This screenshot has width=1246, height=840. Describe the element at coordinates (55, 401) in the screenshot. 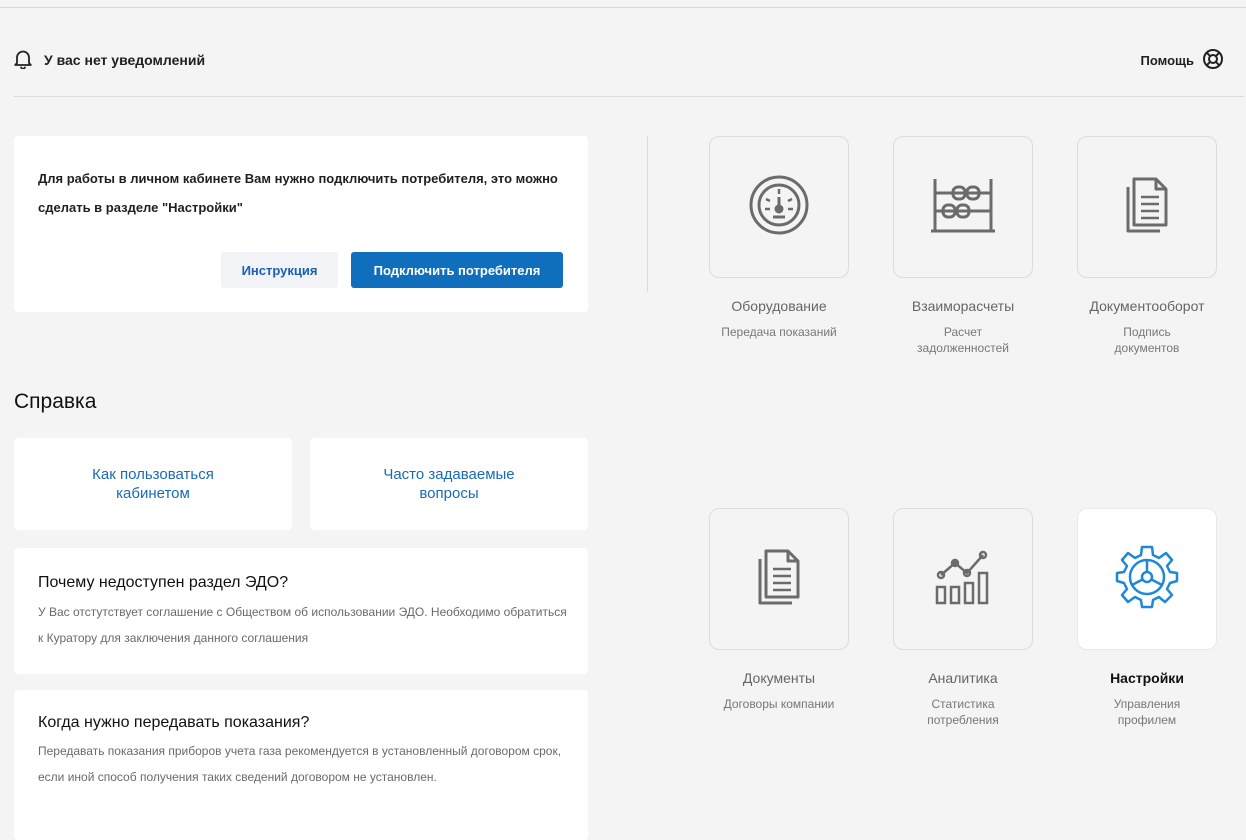

I see `help-section-title: Справка` at that location.